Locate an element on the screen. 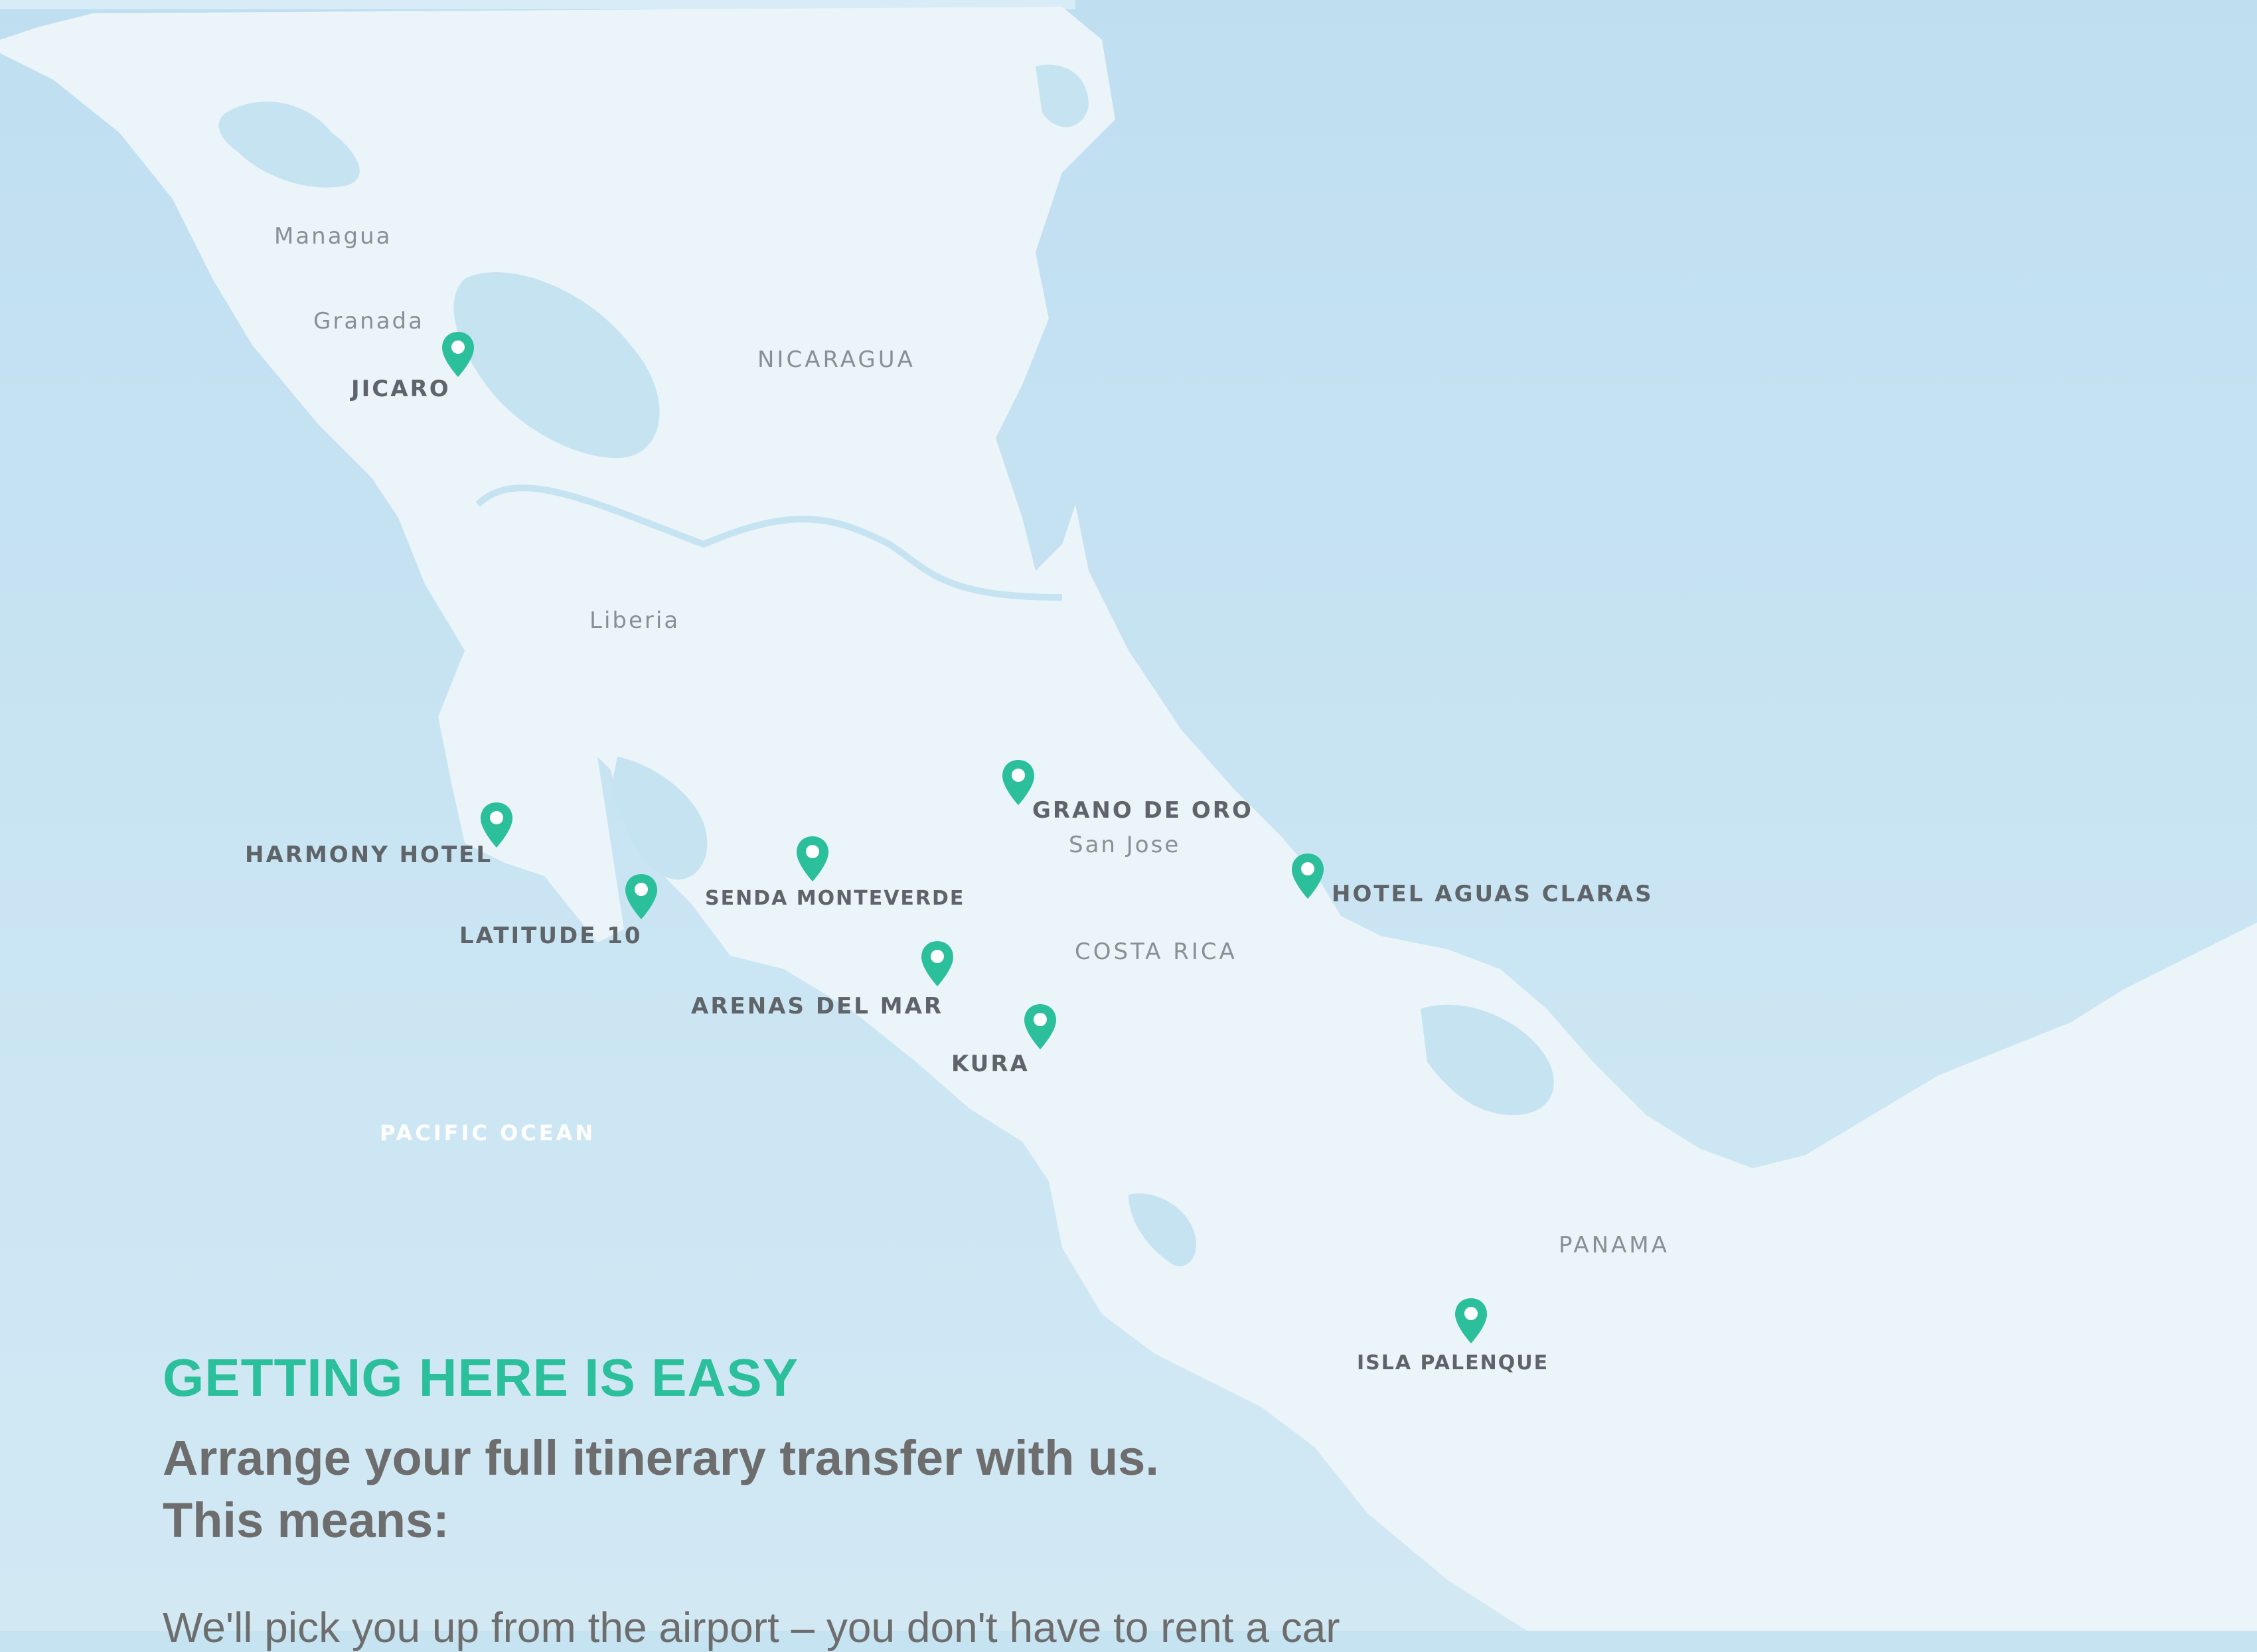 This screenshot has height=1652, width=2257. hotel-label-arenas-del-mar: ARENAS DEL MAR is located at coordinates (817, 1006).